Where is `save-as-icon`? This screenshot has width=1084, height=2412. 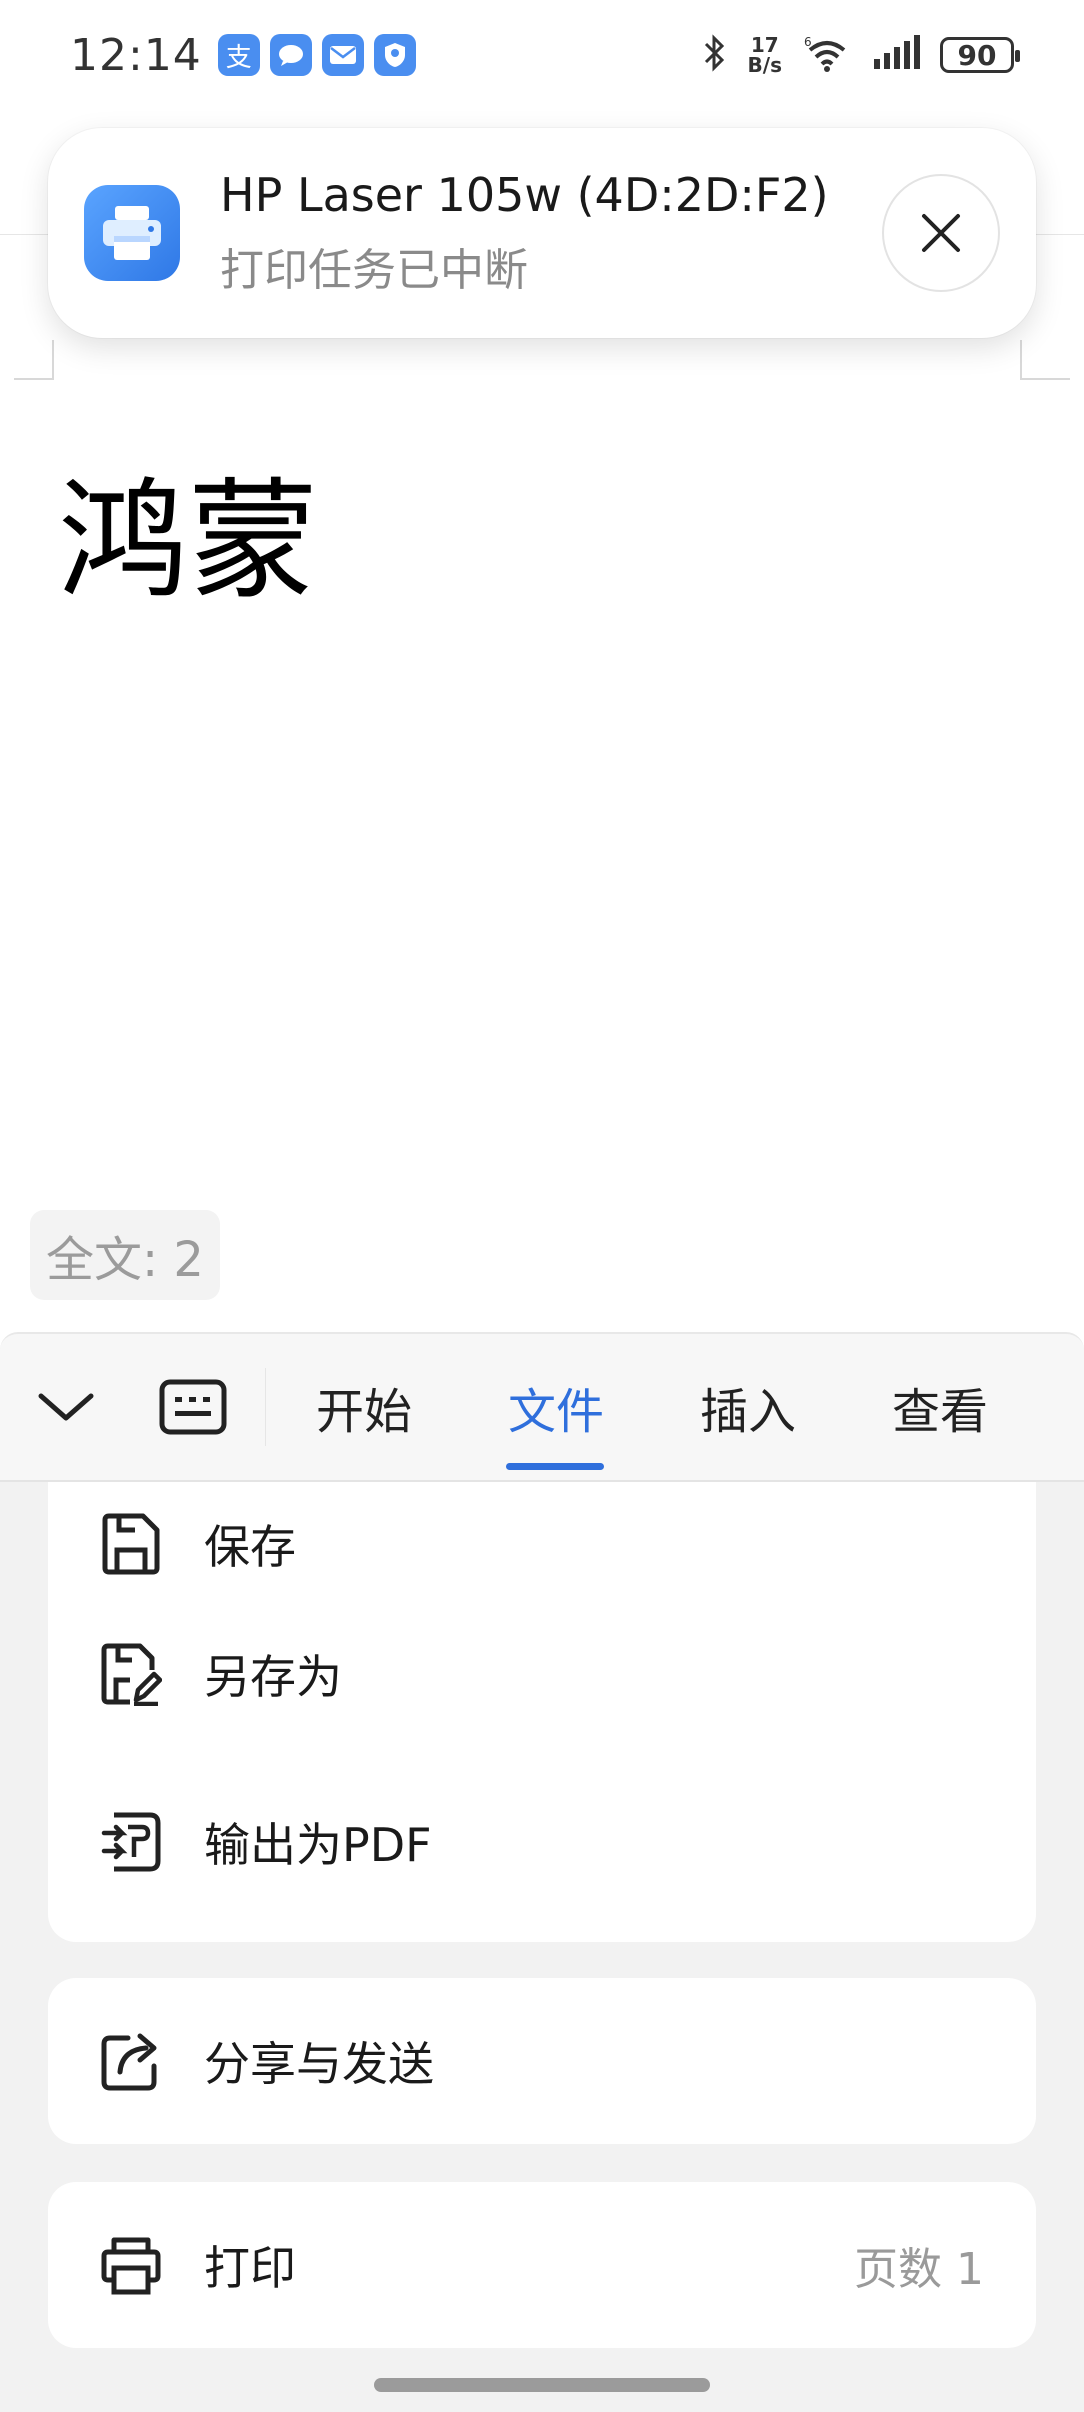 save-as-icon is located at coordinates (131, 1674).